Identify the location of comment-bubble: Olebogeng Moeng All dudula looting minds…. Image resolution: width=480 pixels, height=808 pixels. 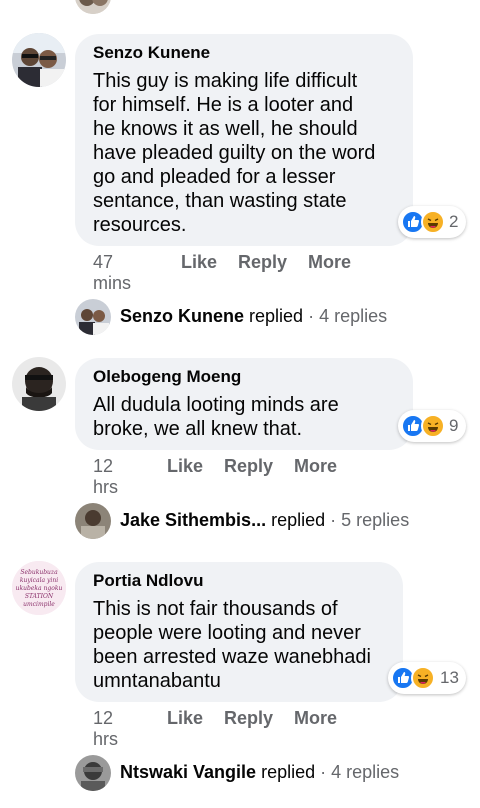
(244, 404).